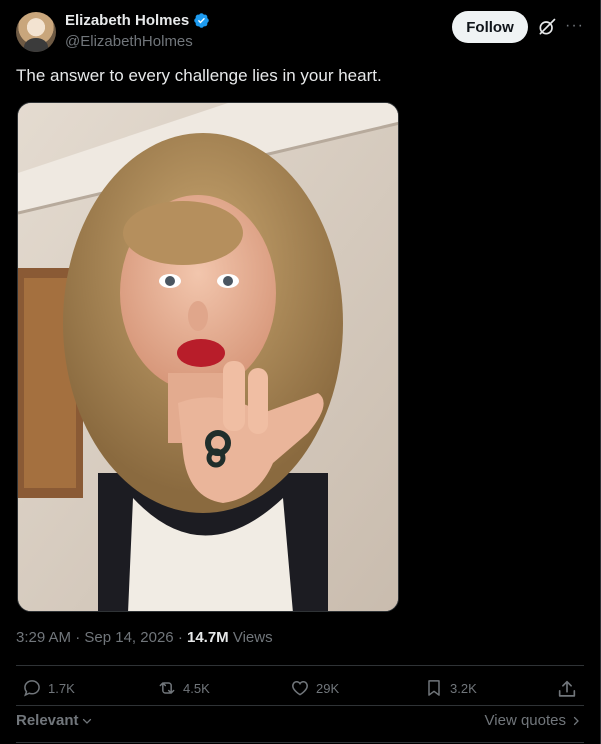 This screenshot has width=601, height=744. I want to click on chevron-right-icon, so click(576, 720).